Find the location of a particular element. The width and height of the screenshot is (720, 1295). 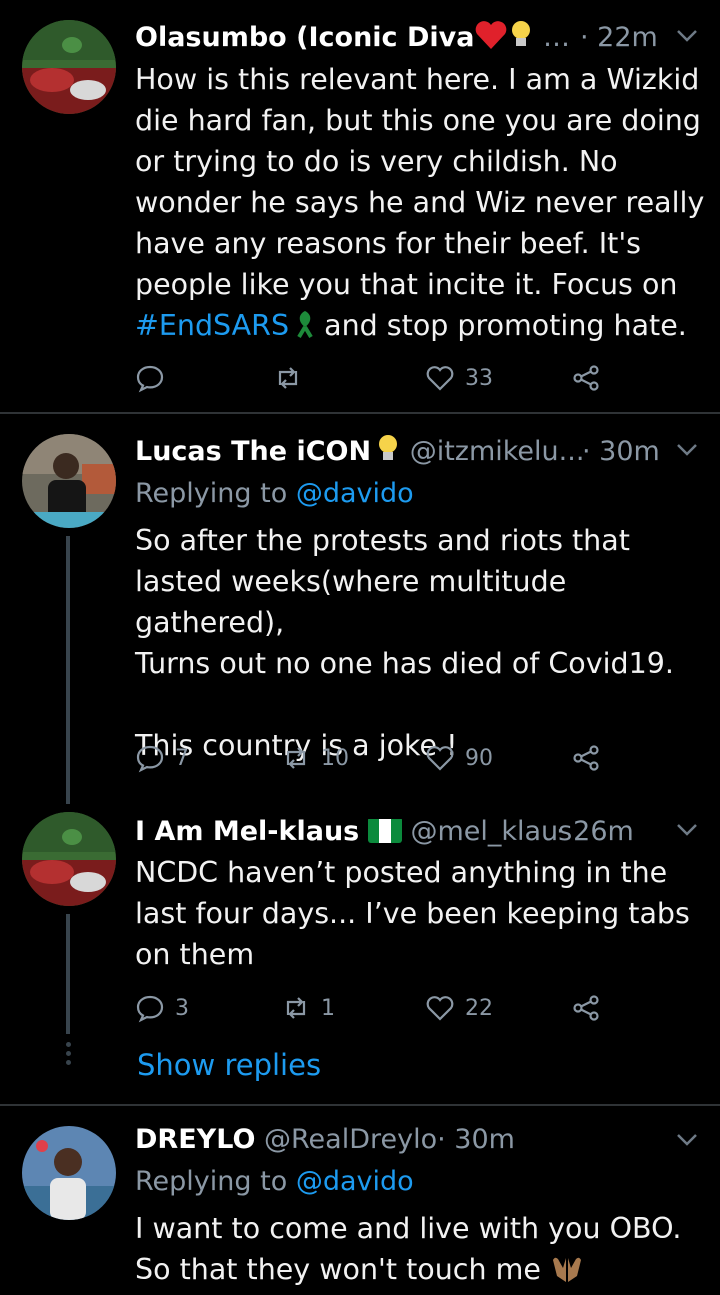

hashtag-link: #EndSARS is located at coordinates (212, 325).